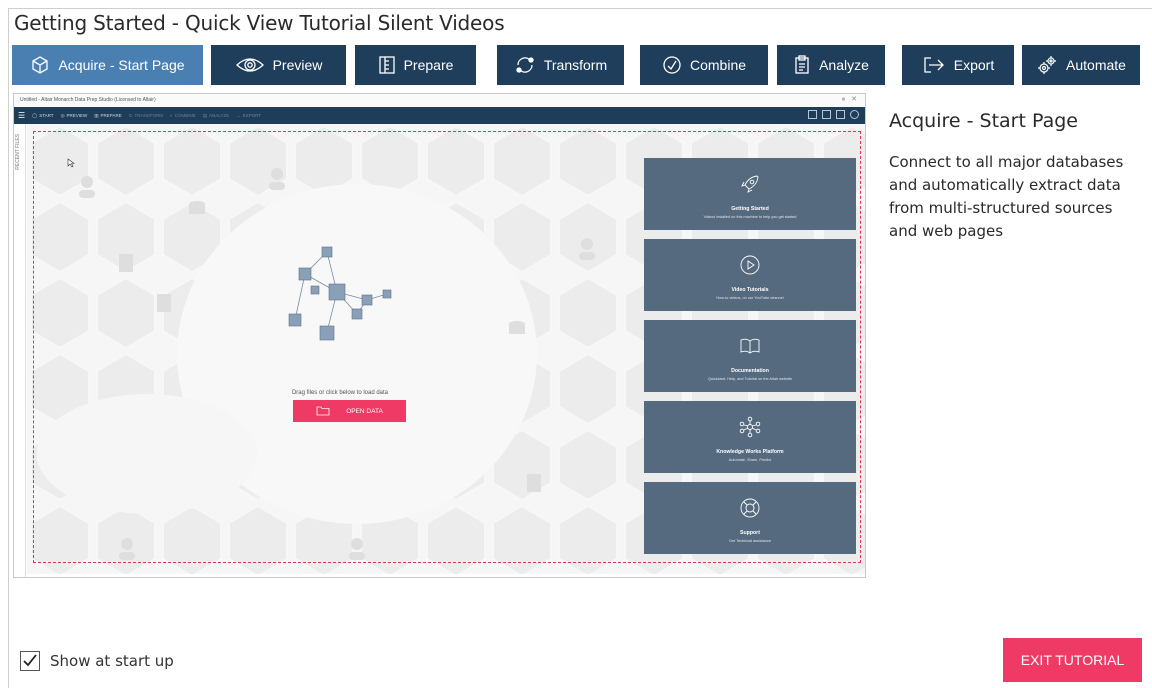 This screenshot has height=688, width=1152. I want to click on toolbar-item-export: → EXPORT, so click(249, 115).